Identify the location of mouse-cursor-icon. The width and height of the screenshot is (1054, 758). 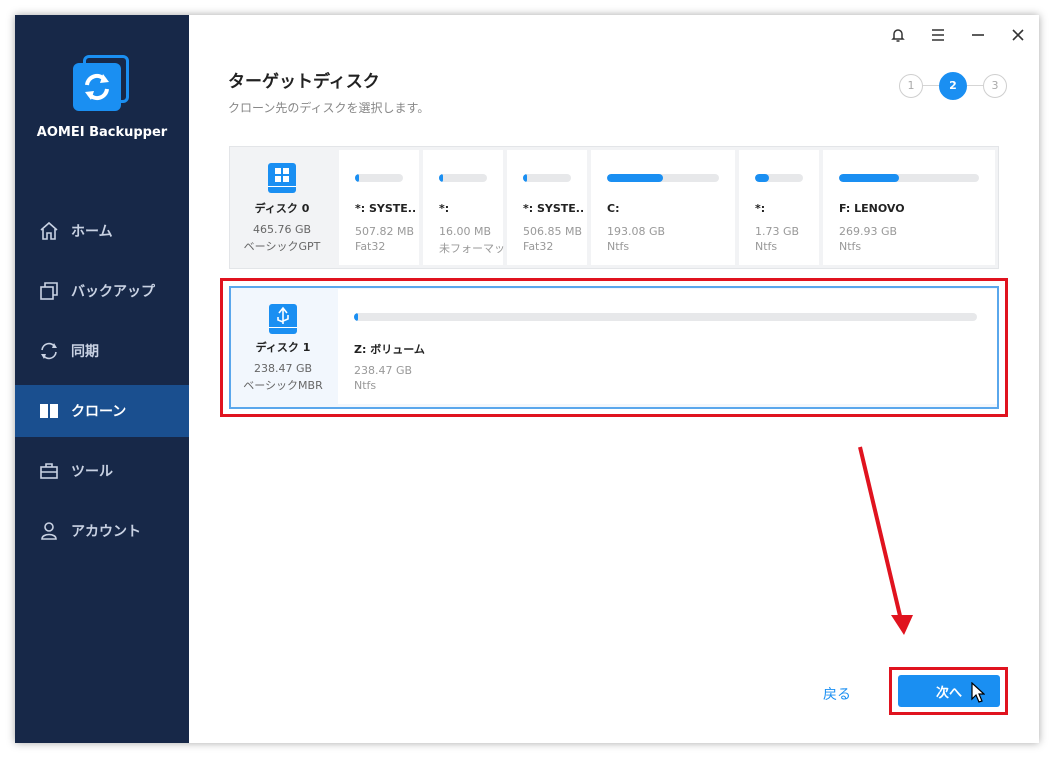
(978, 692).